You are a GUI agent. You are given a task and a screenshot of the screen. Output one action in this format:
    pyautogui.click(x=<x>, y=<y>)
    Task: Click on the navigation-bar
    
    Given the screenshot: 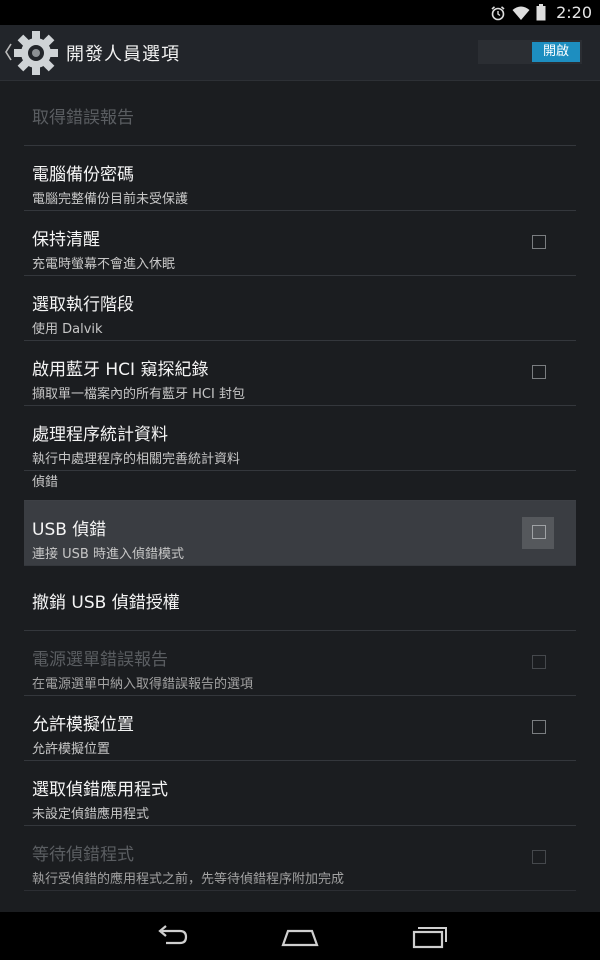 What is the action you would take?
    pyautogui.click(x=300, y=936)
    